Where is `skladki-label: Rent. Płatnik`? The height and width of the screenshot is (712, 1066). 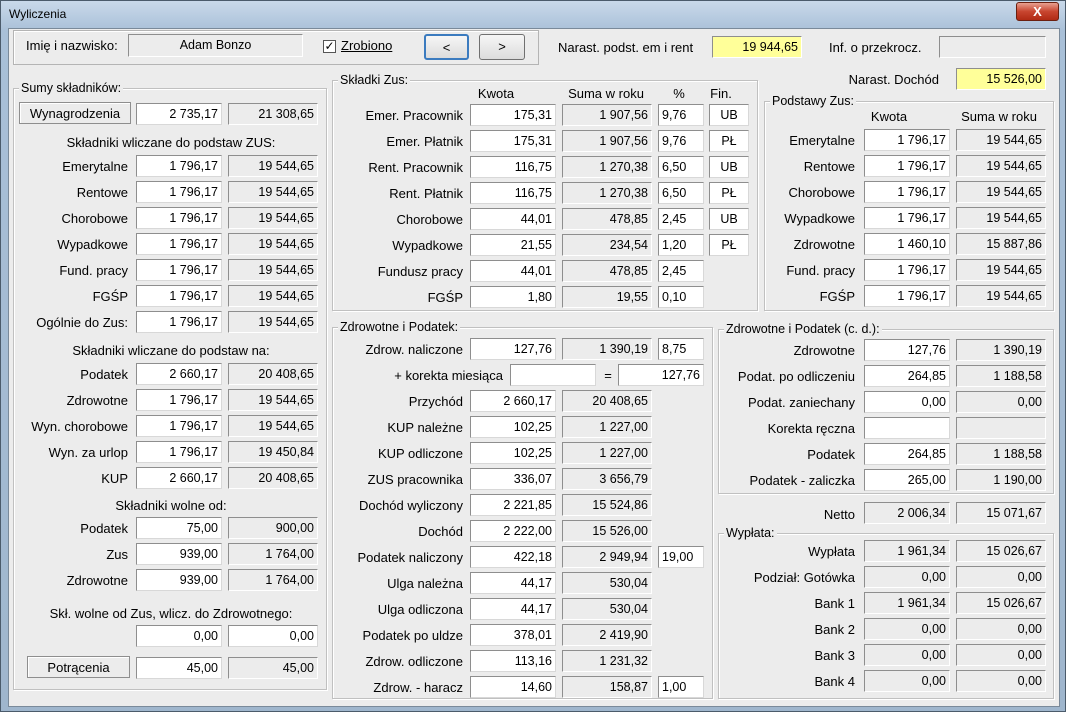 skladki-label: Rent. Płatnik is located at coordinates (426, 193).